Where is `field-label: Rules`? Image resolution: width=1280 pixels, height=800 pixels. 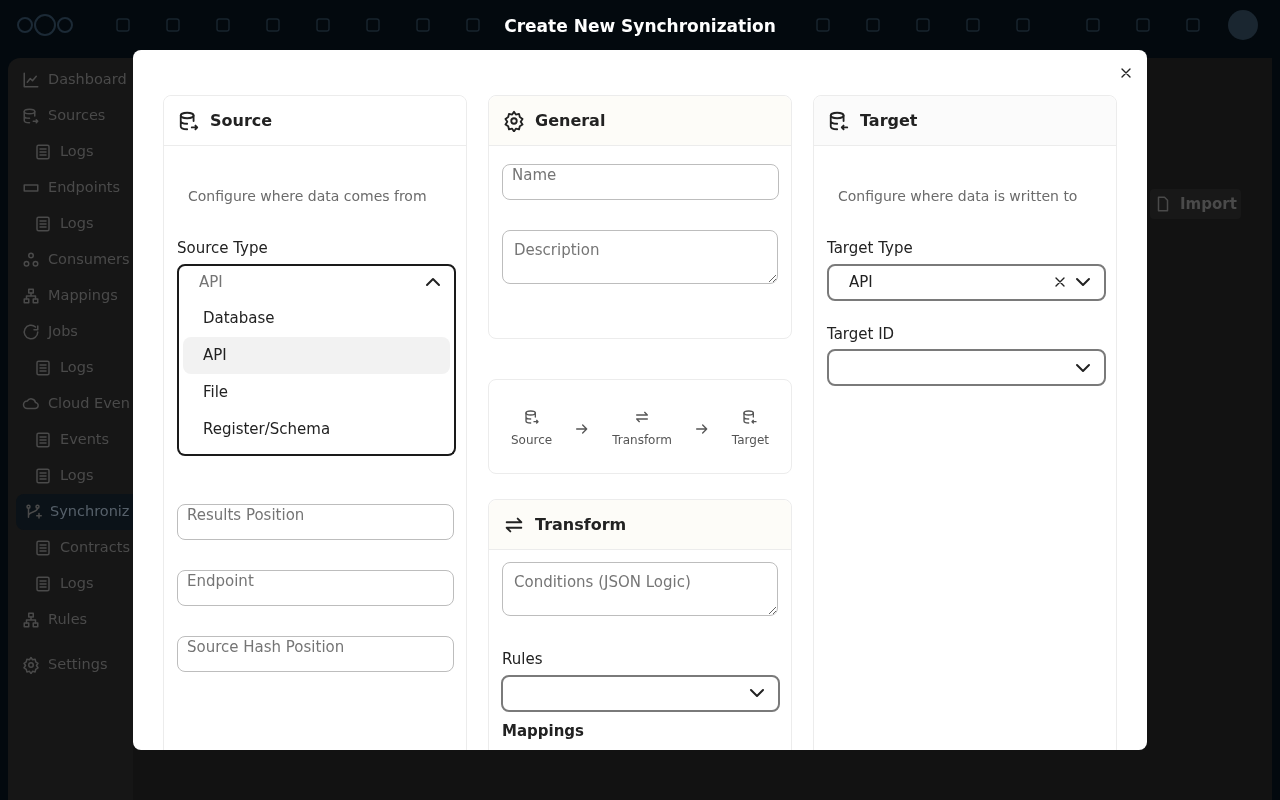 field-label: Rules is located at coordinates (523, 659).